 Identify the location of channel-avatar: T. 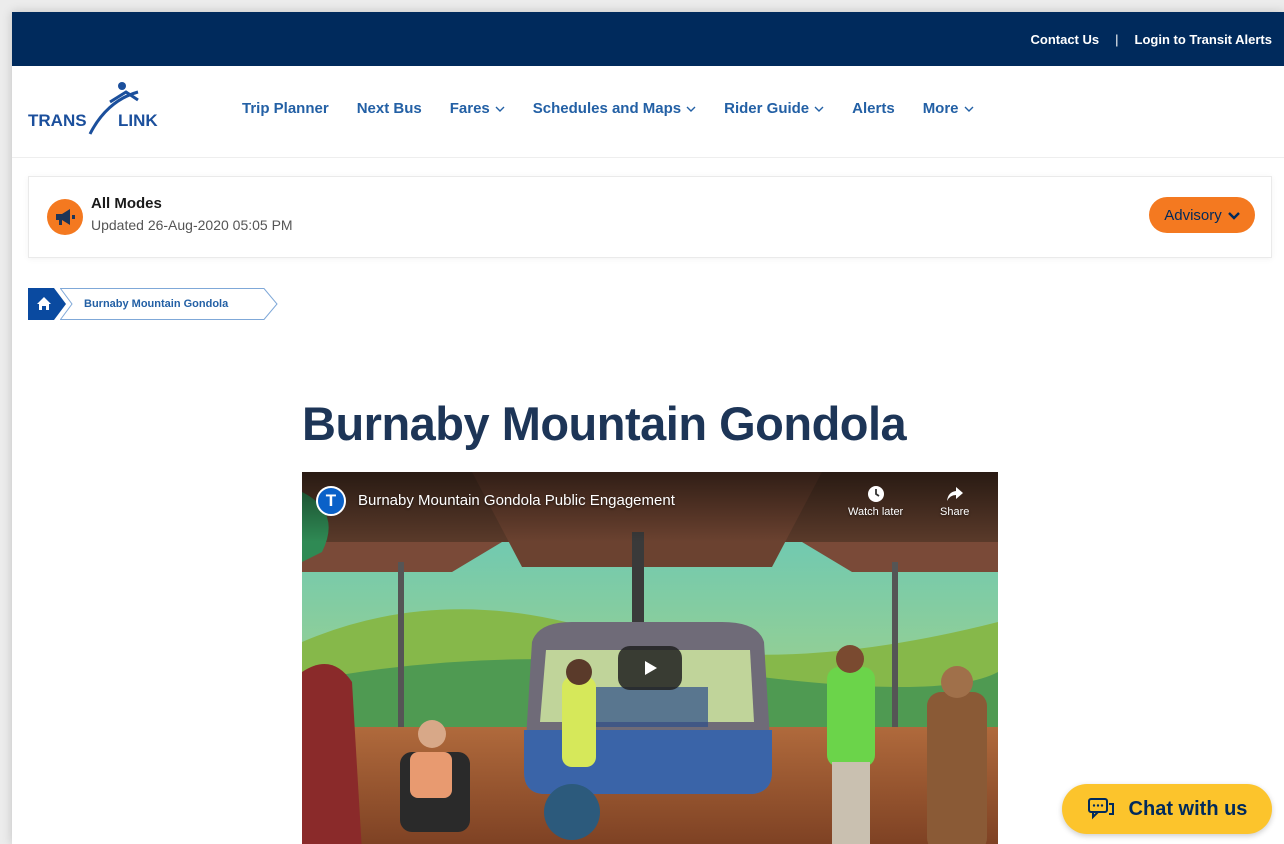
(331, 501).